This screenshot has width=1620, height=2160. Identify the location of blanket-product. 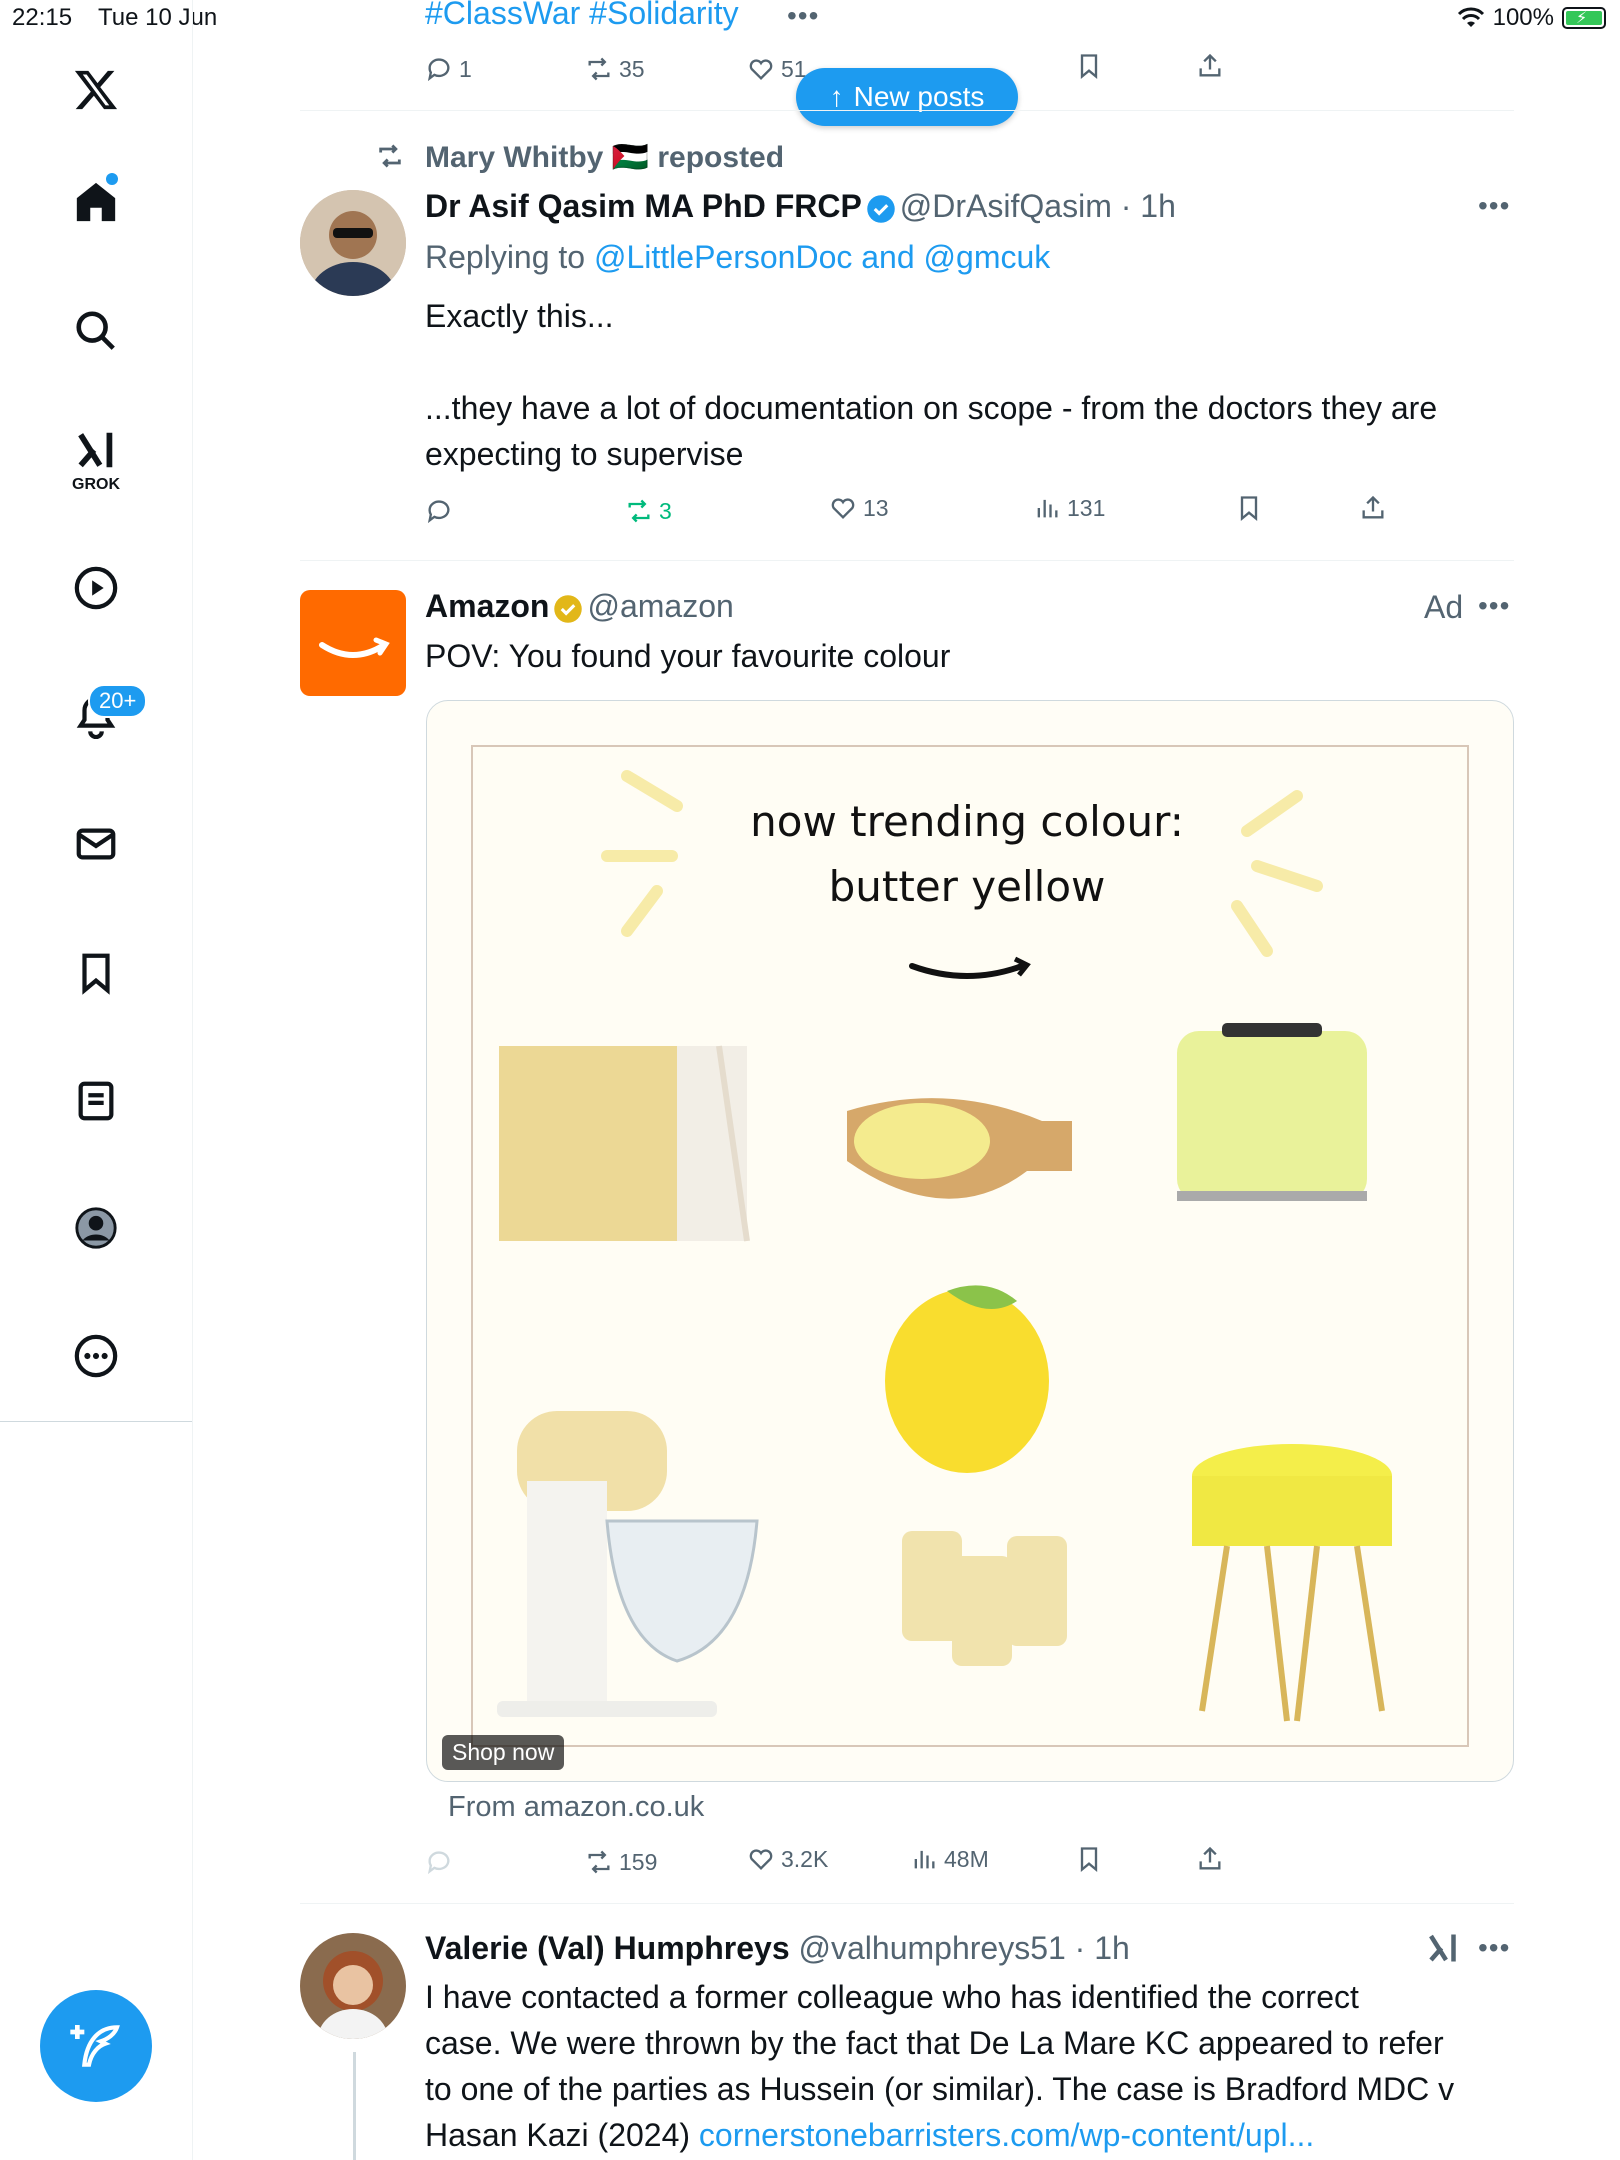
(624, 1143).